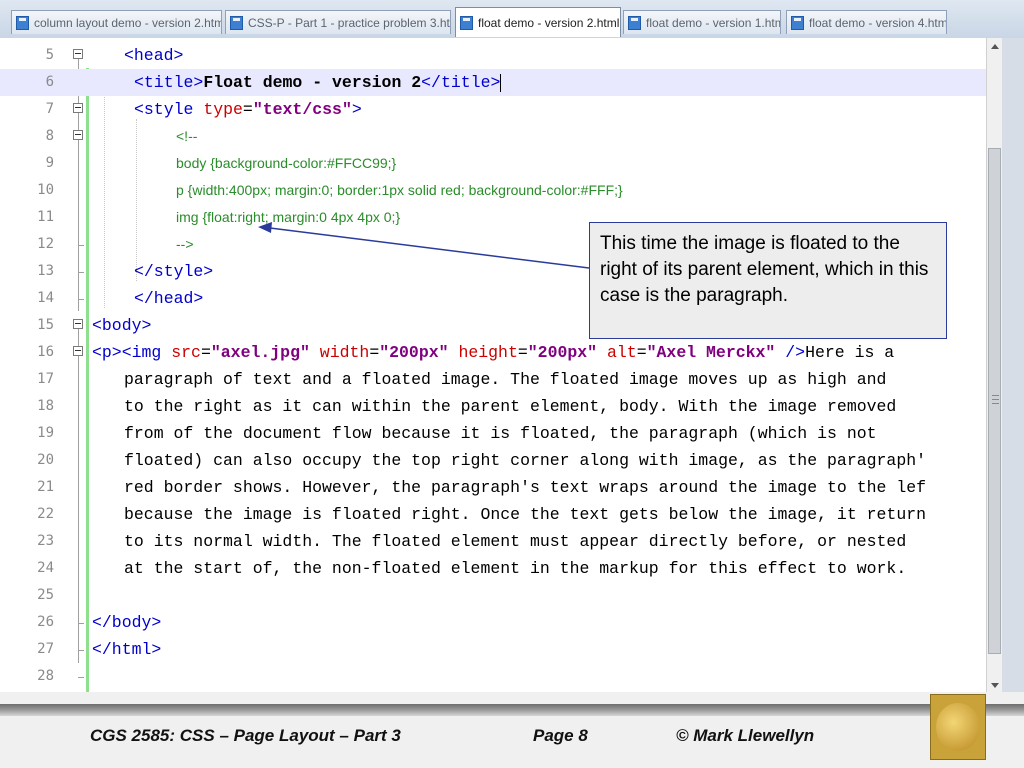 The height and width of the screenshot is (768, 1024). What do you see at coordinates (562, 352) in the screenshot?
I see `value-token: "200px"` at bounding box center [562, 352].